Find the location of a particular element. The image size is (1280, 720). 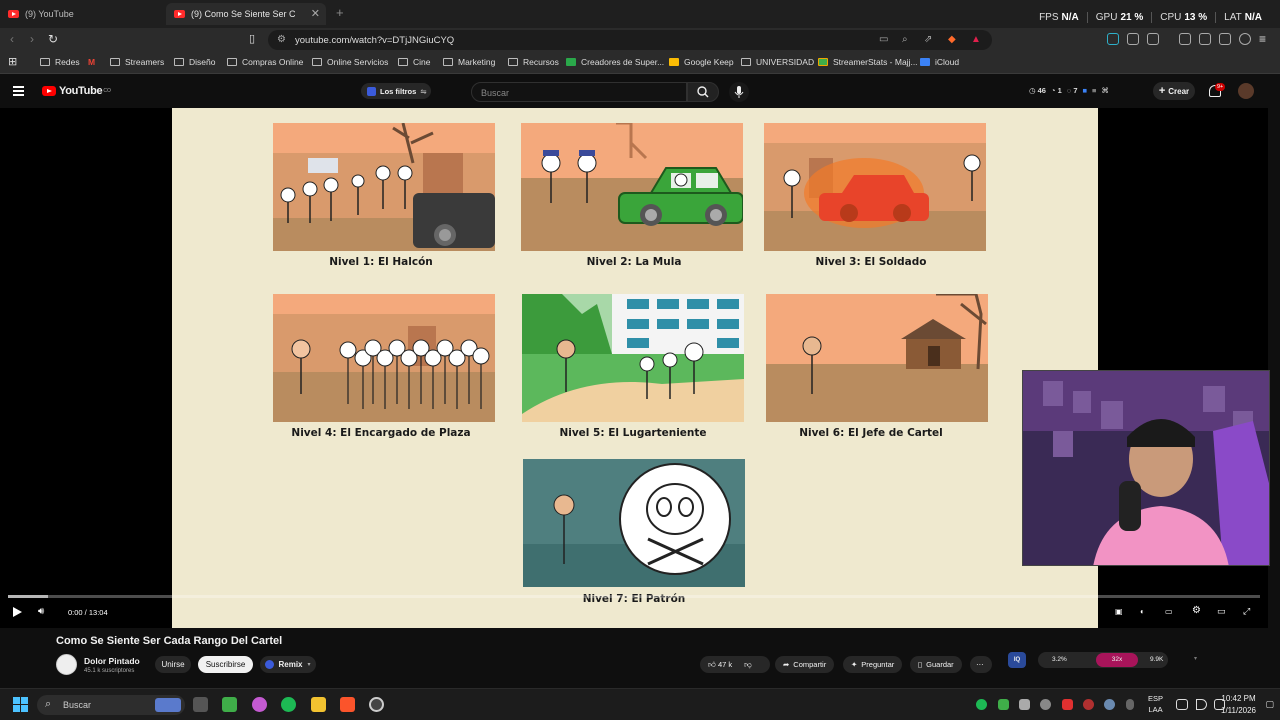

taskbar-search-input: ⌕ Buscar is located at coordinates (111, 705).